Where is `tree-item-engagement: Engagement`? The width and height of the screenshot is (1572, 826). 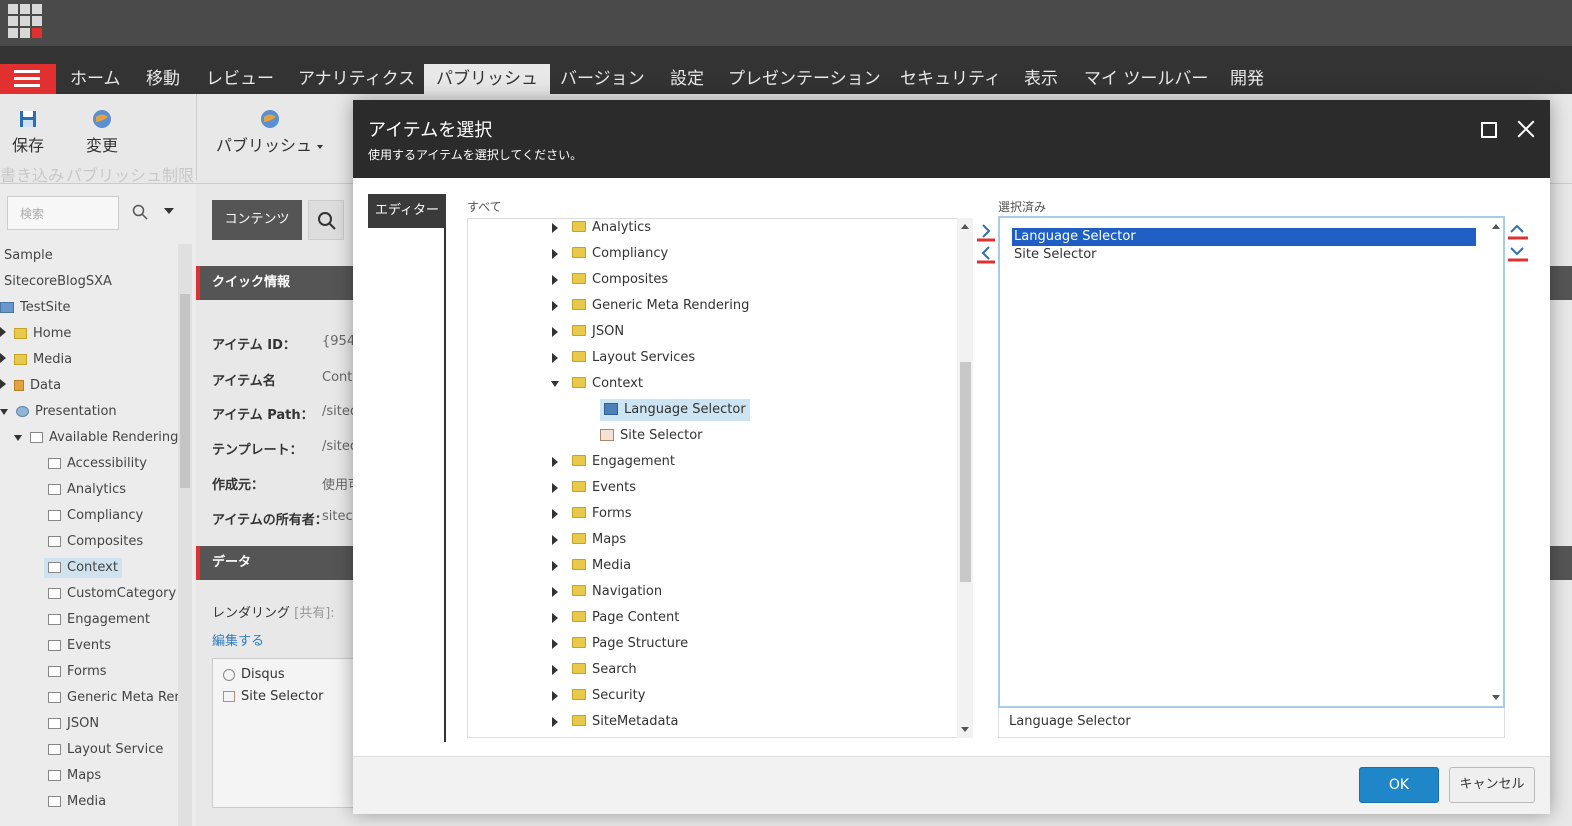
tree-item-engagement: Engagement is located at coordinates (99, 620).